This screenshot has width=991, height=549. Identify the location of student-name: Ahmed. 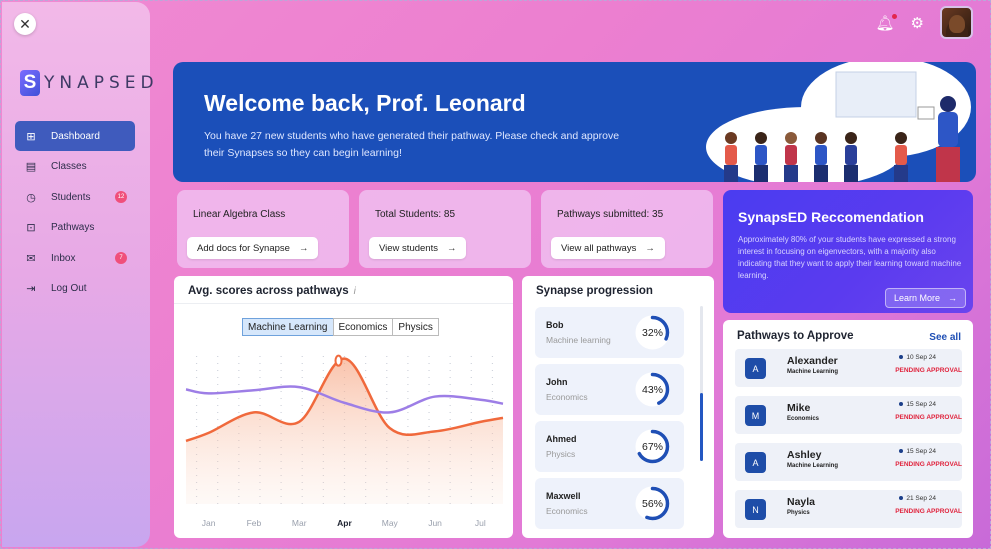
(561, 439).